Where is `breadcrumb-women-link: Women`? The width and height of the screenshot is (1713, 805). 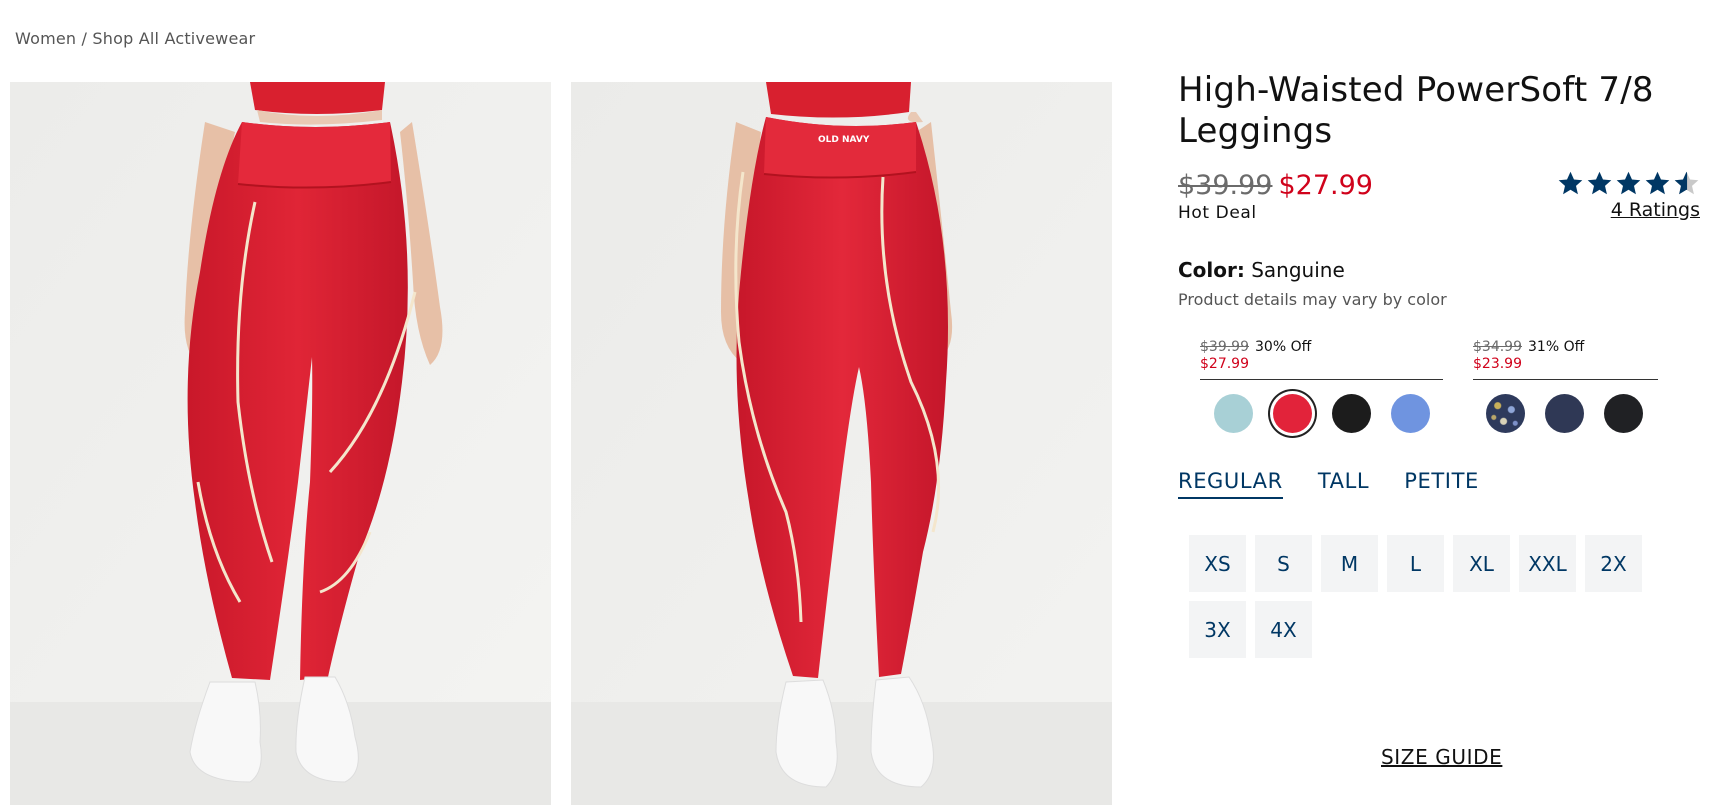 breadcrumb-women-link: Women is located at coordinates (45, 38).